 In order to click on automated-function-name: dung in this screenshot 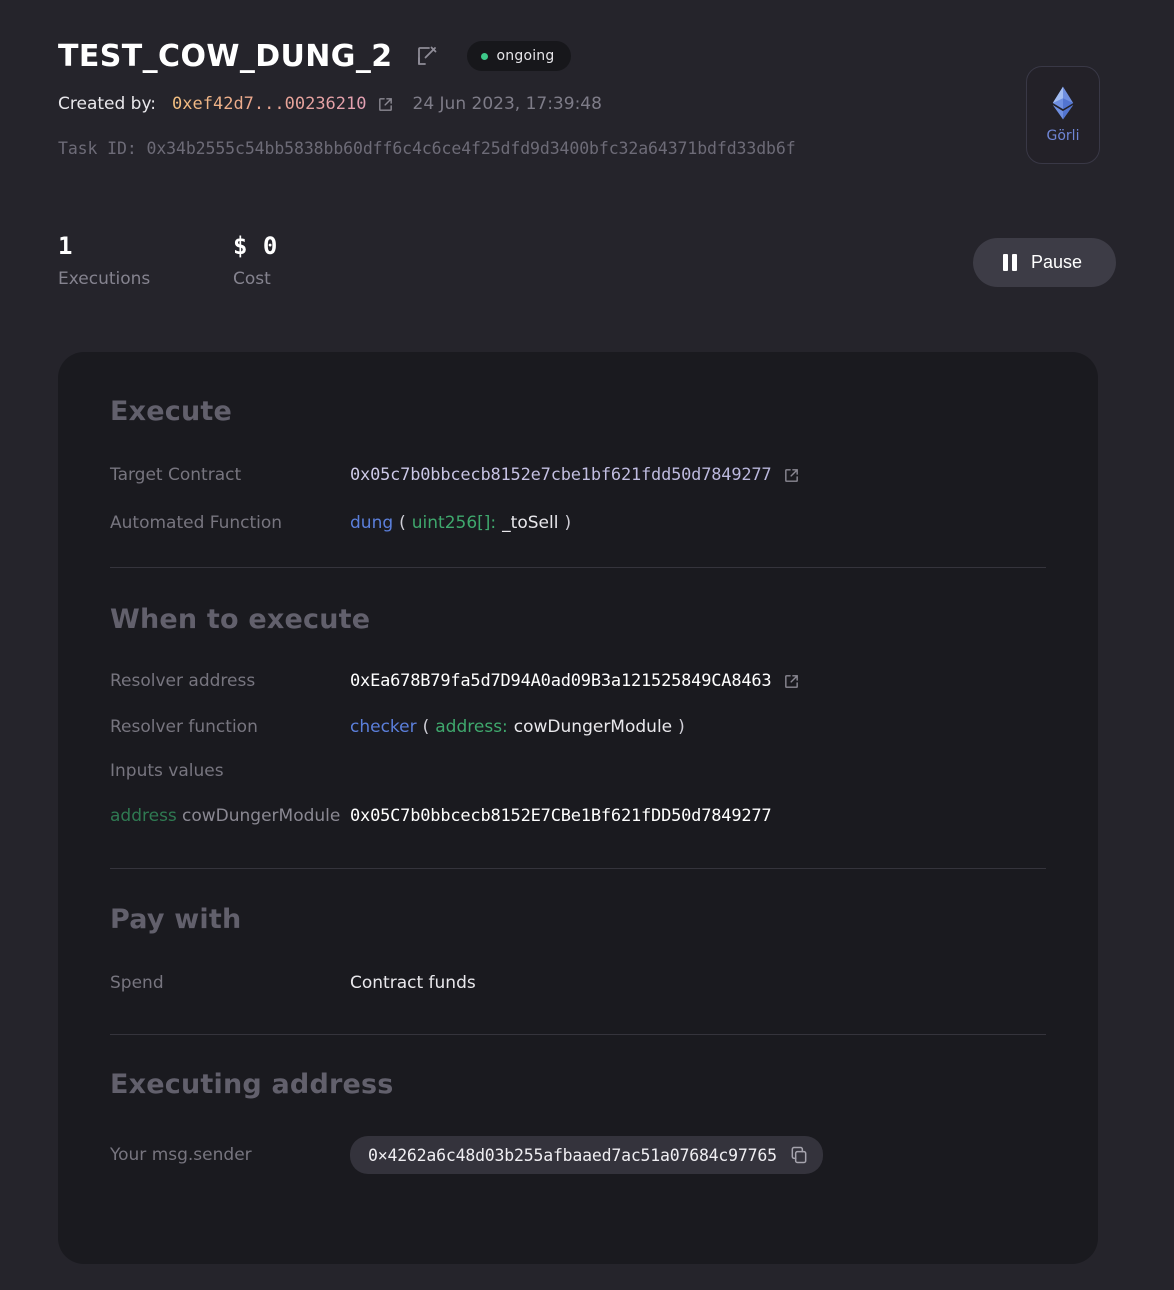, I will do `click(372, 523)`.